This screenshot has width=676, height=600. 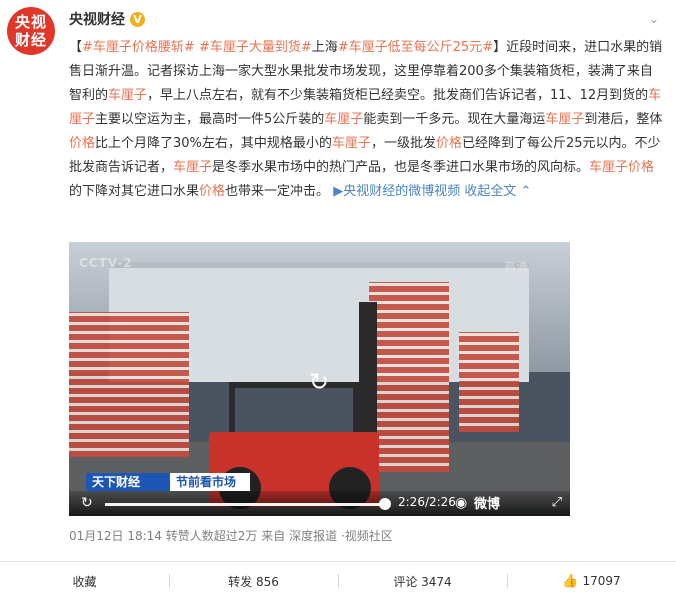 I want to click on post-segment: ，早上八点左右，就有不少集装箱货柜已经卖空。批发商们告诉记者，11、12月到货的, so click(x=398, y=95).